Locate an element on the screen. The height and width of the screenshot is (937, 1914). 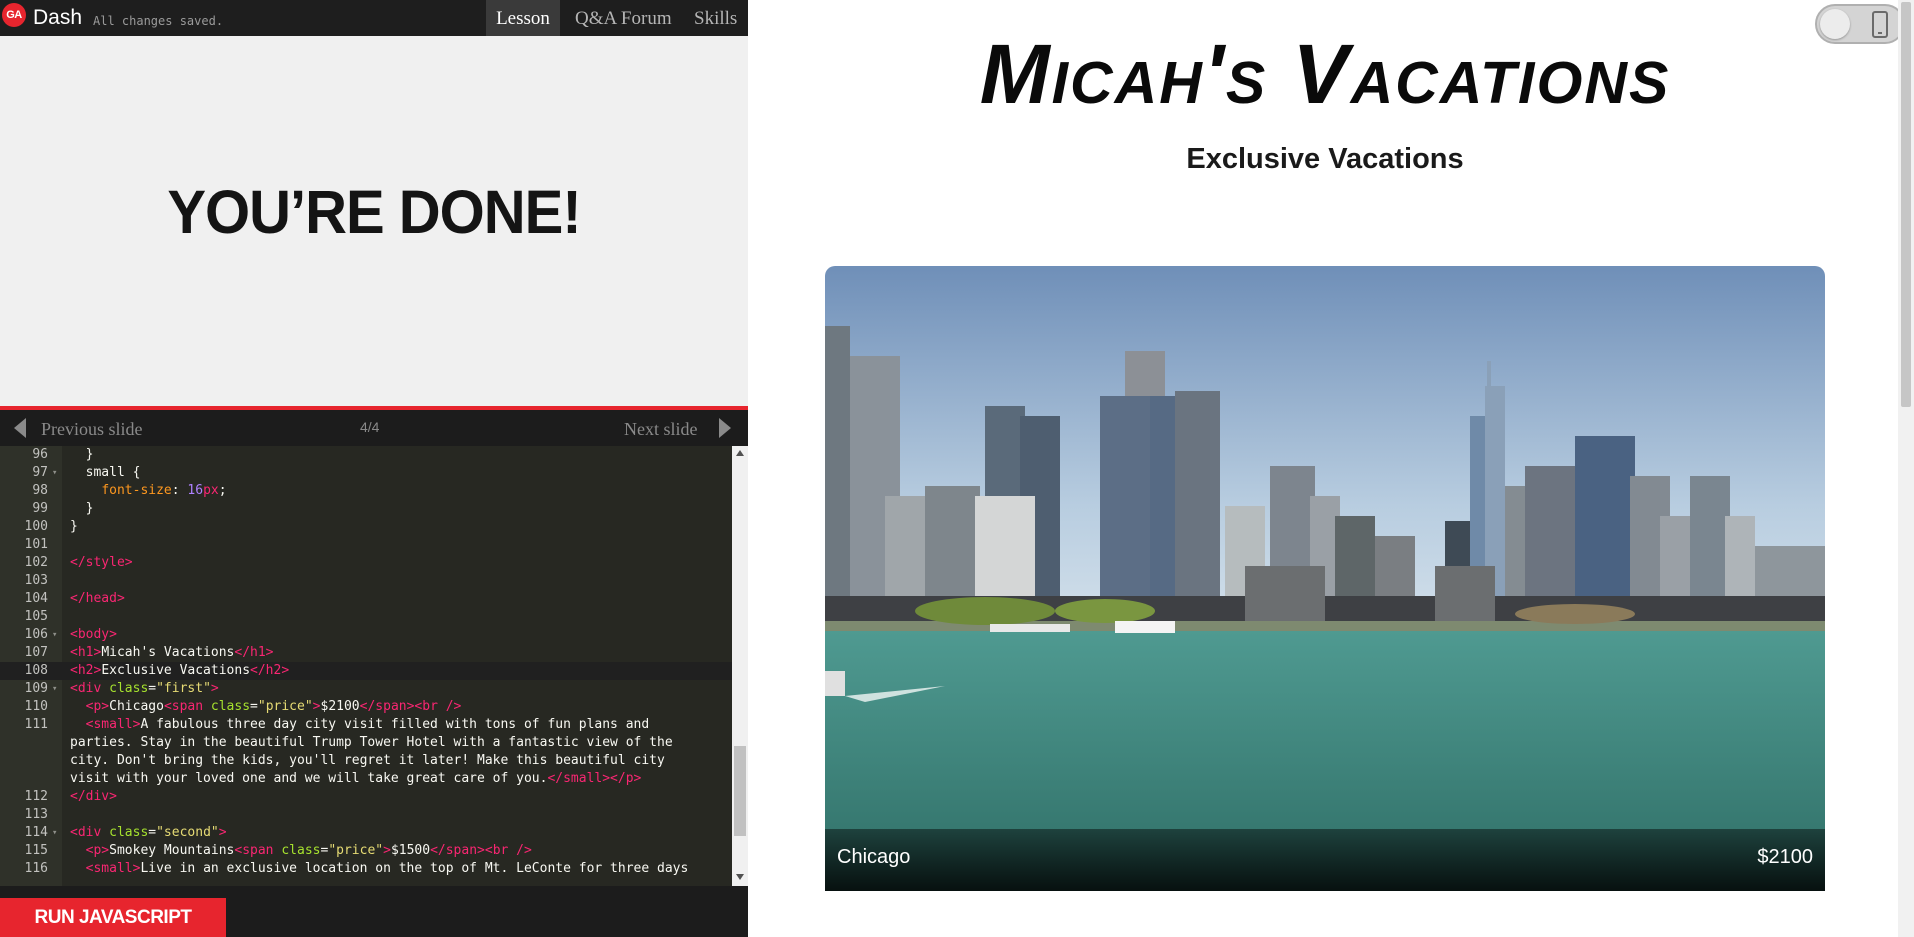
slide-navigation: Previous slide 4/4 Next slide is located at coordinates (374, 428).